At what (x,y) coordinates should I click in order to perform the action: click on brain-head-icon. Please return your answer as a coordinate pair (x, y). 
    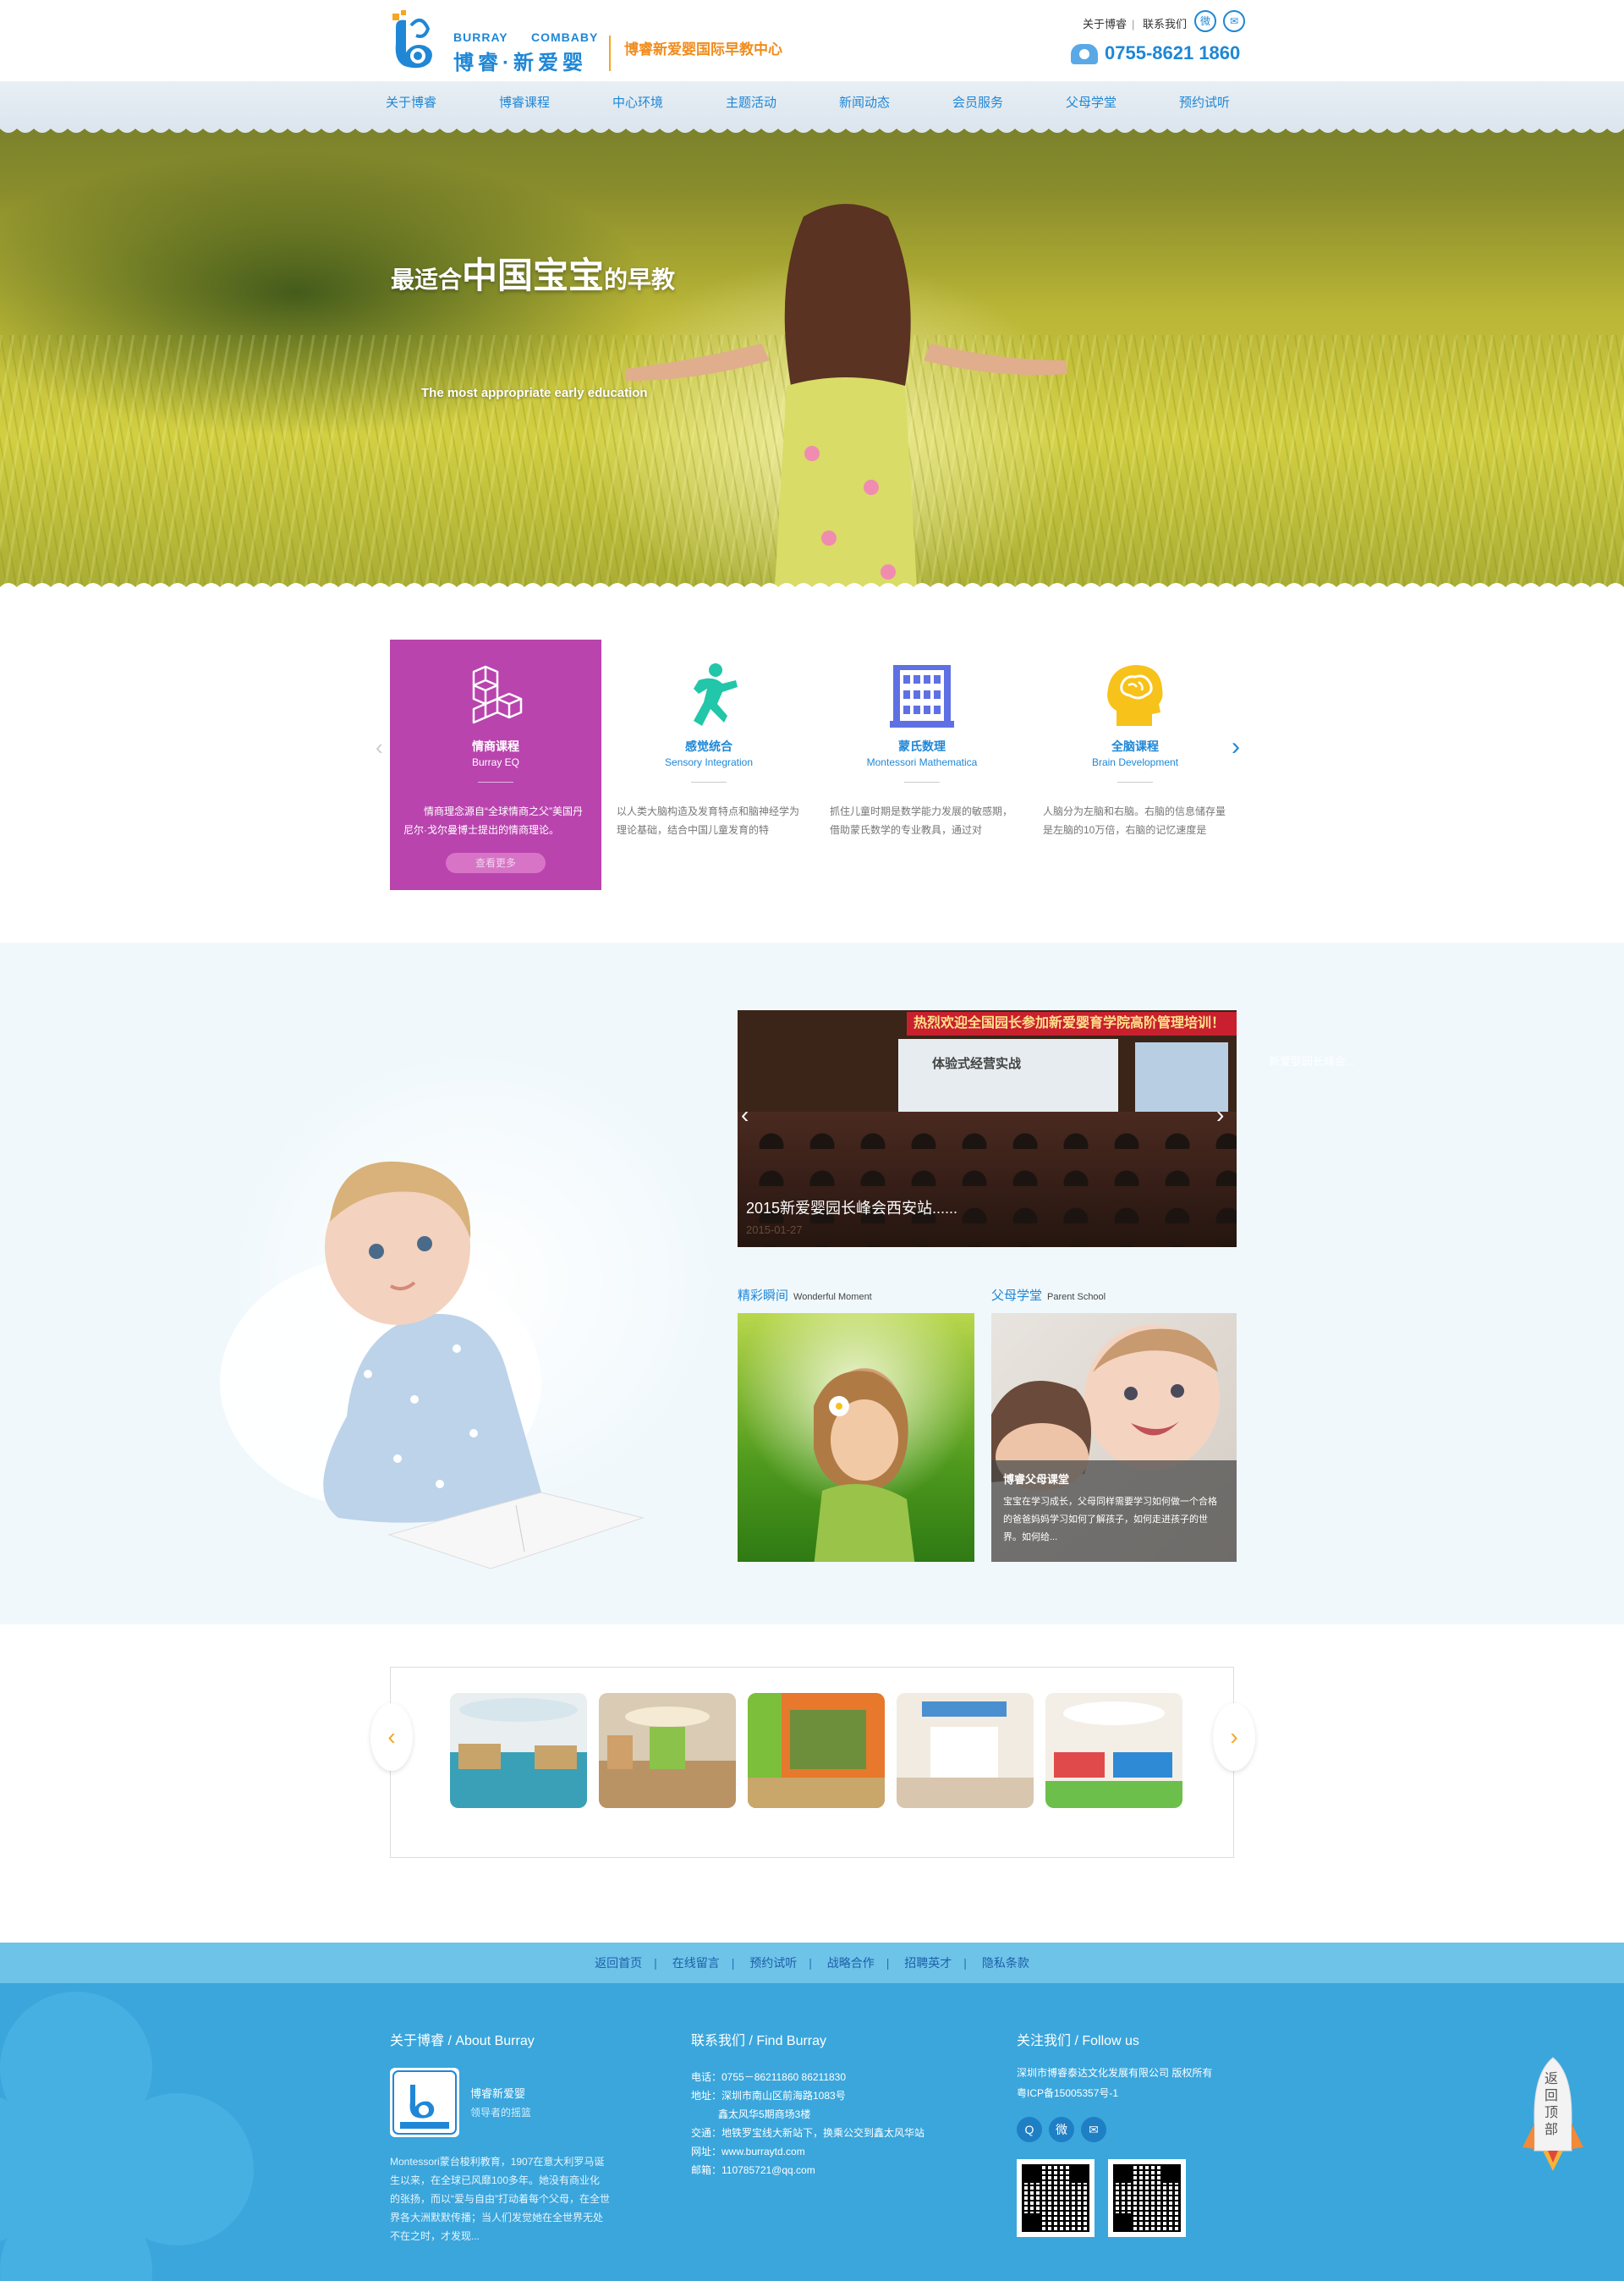
    Looking at the image, I should click on (1135, 695).